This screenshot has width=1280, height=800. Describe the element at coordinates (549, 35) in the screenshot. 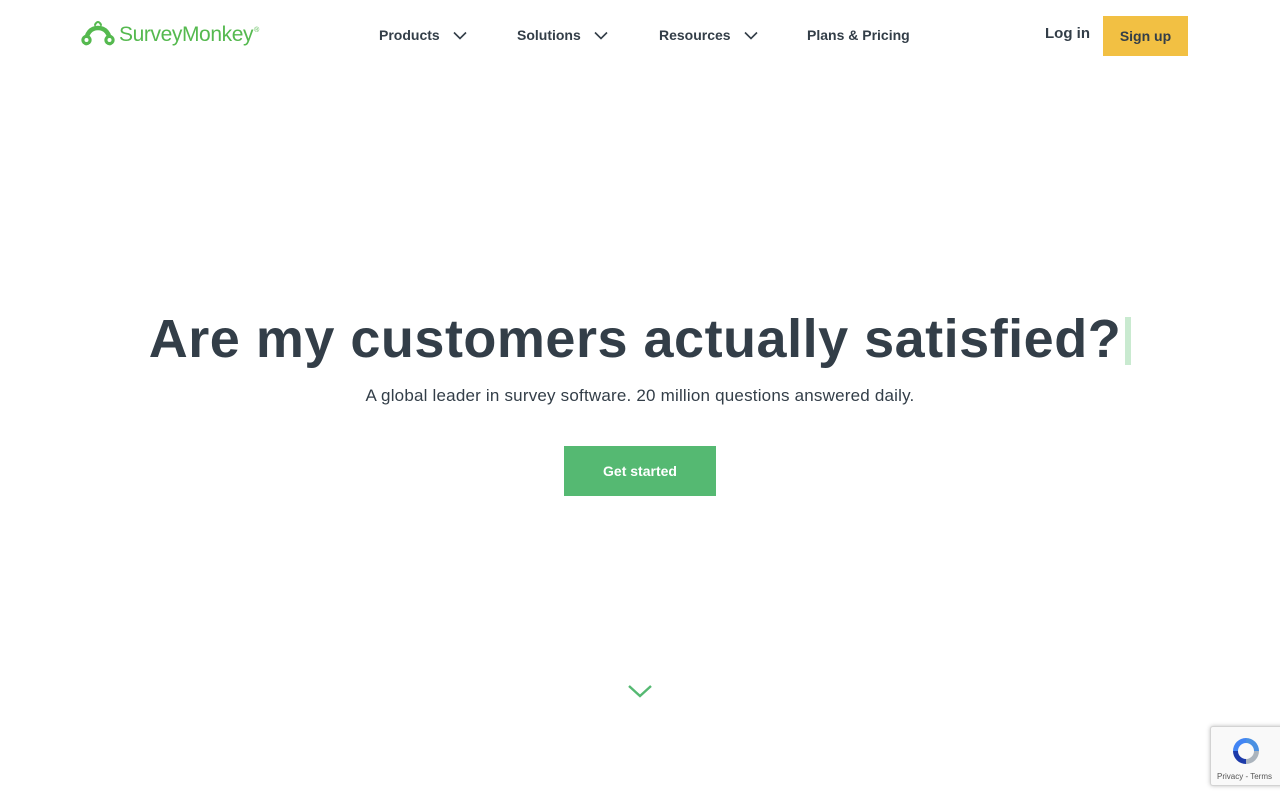

I see `nav-solutions-label: Solutions` at that location.